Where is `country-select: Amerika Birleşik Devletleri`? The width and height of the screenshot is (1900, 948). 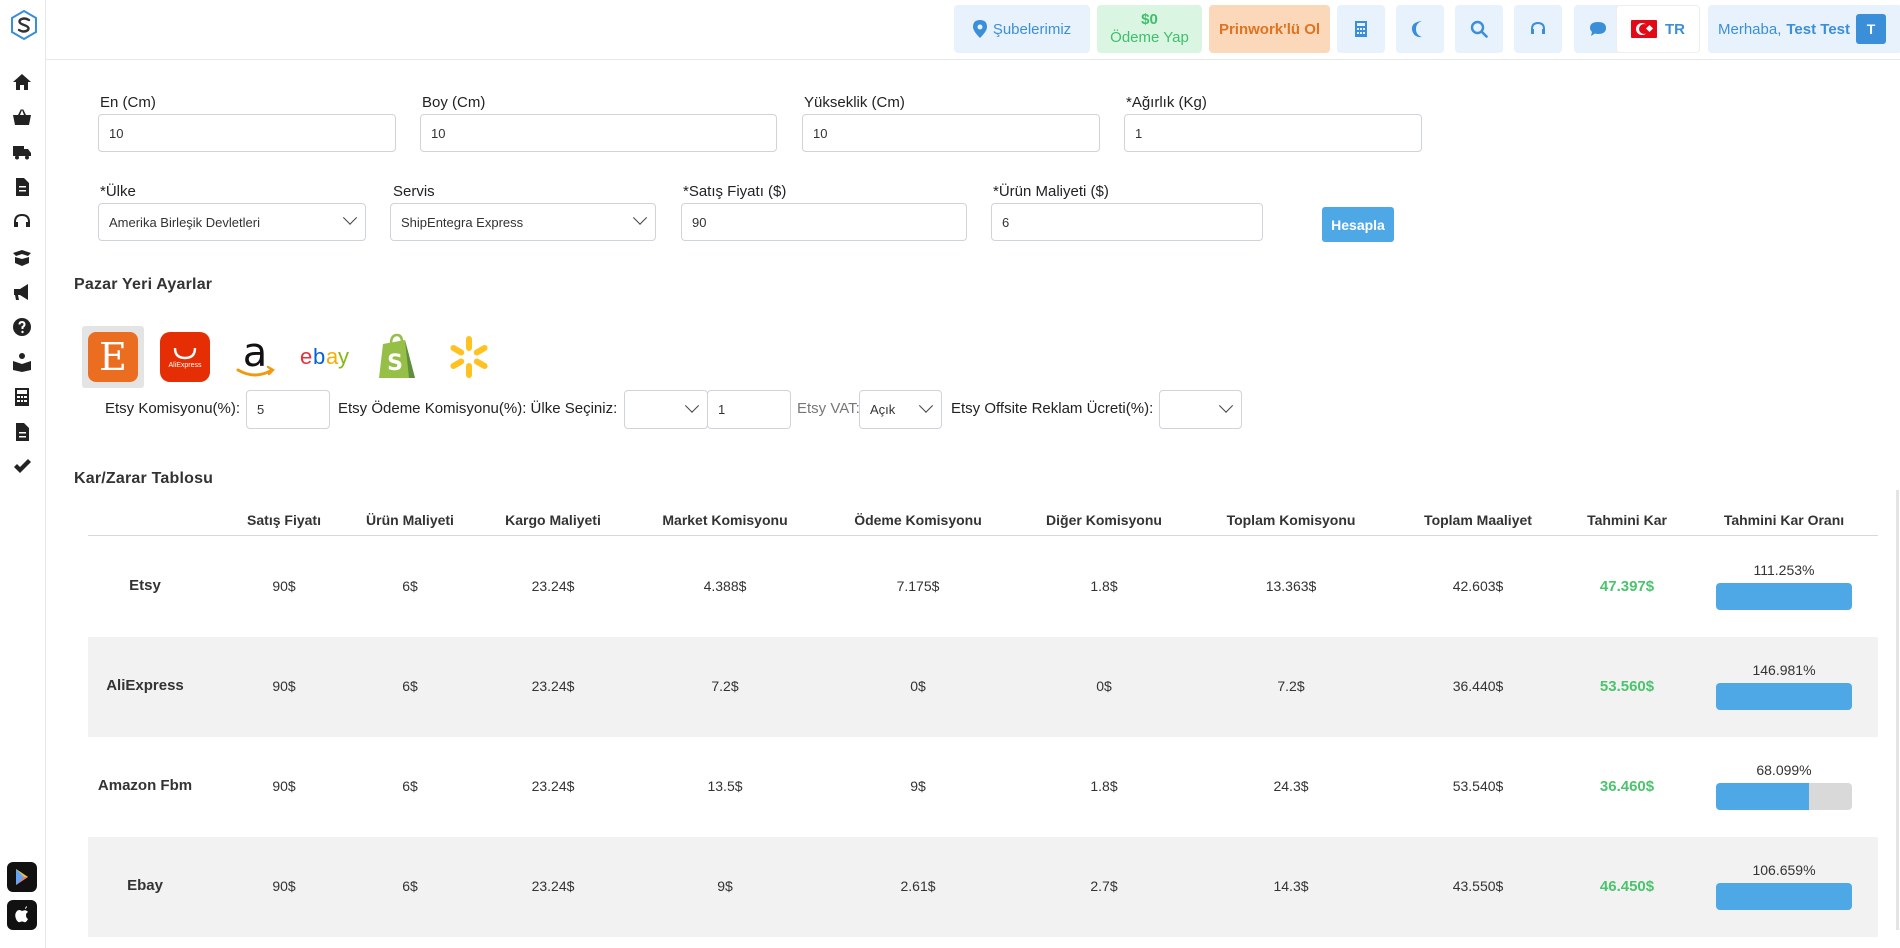
country-select: Amerika Birleşik Devletleri is located at coordinates (232, 222).